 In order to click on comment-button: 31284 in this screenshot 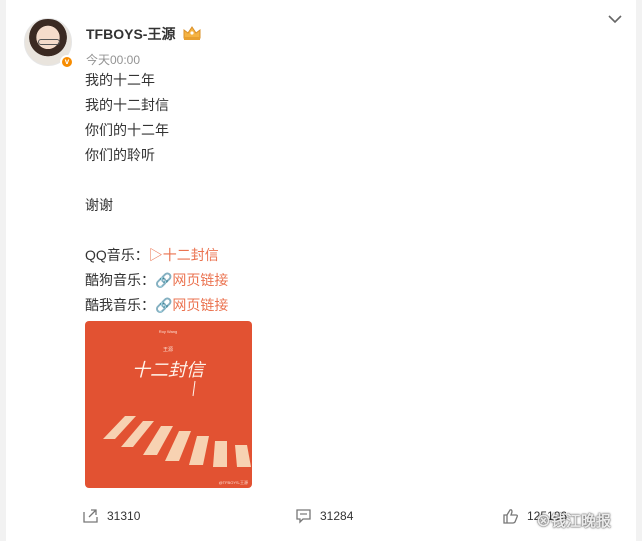, I will do `click(324, 516)`.